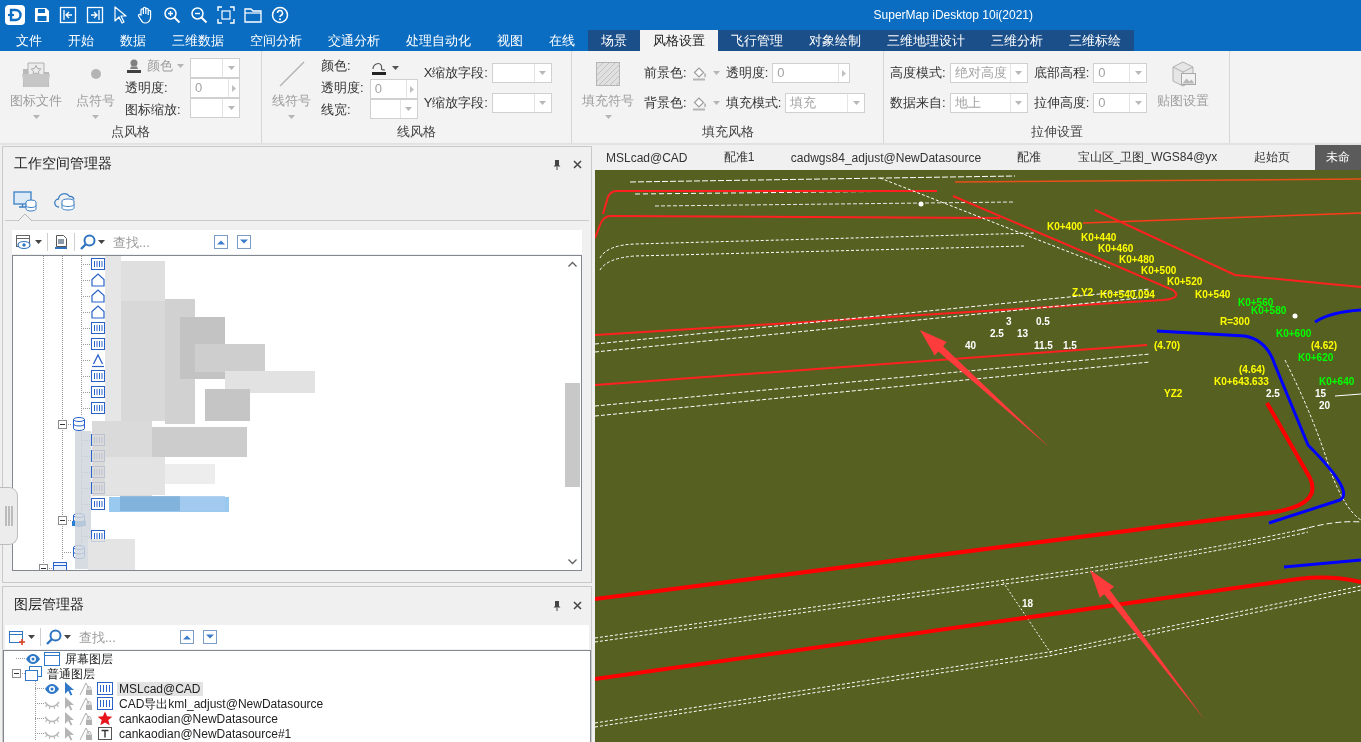  Describe the element at coordinates (699, 73) in the screenshot. I see `paint-bucket-icon` at that location.